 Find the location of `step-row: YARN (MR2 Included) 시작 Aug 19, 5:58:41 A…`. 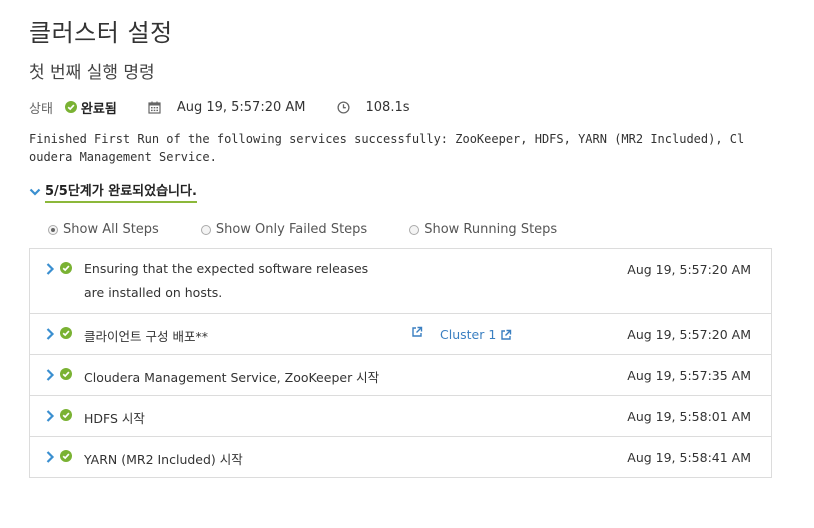

step-row: YARN (MR2 Included) 시작 Aug 19, 5:58:41 A… is located at coordinates (400, 456).